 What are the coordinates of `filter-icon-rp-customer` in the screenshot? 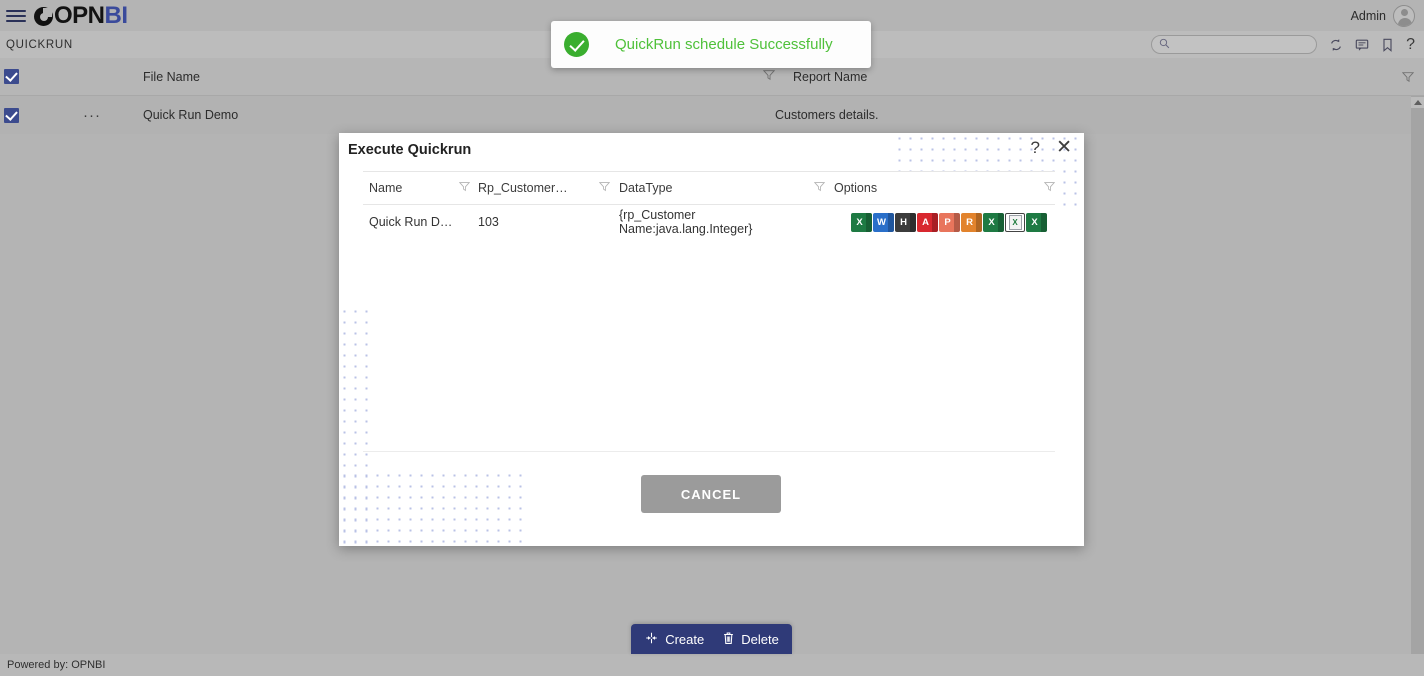 It's located at (604, 188).